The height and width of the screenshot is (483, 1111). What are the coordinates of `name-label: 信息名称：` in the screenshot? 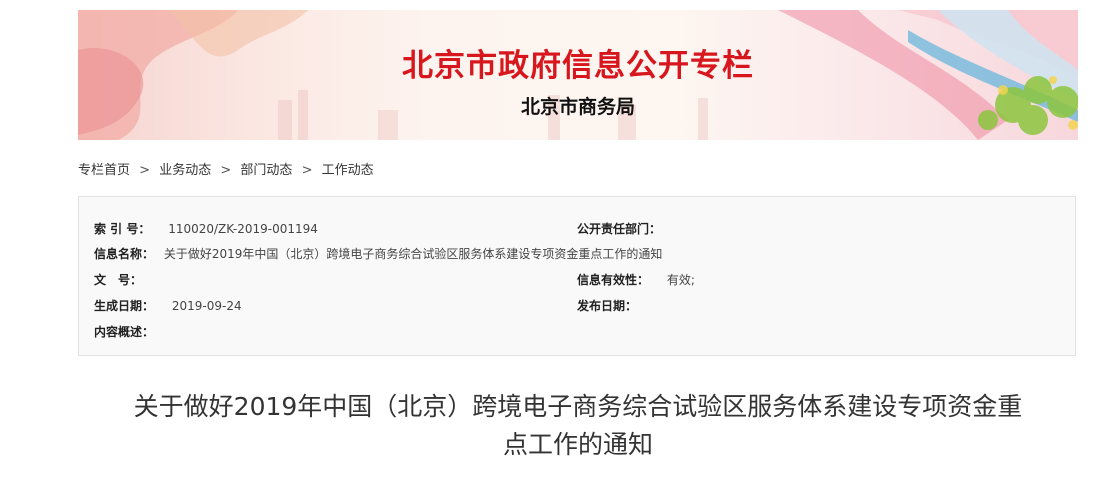 It's located at (124, 254).